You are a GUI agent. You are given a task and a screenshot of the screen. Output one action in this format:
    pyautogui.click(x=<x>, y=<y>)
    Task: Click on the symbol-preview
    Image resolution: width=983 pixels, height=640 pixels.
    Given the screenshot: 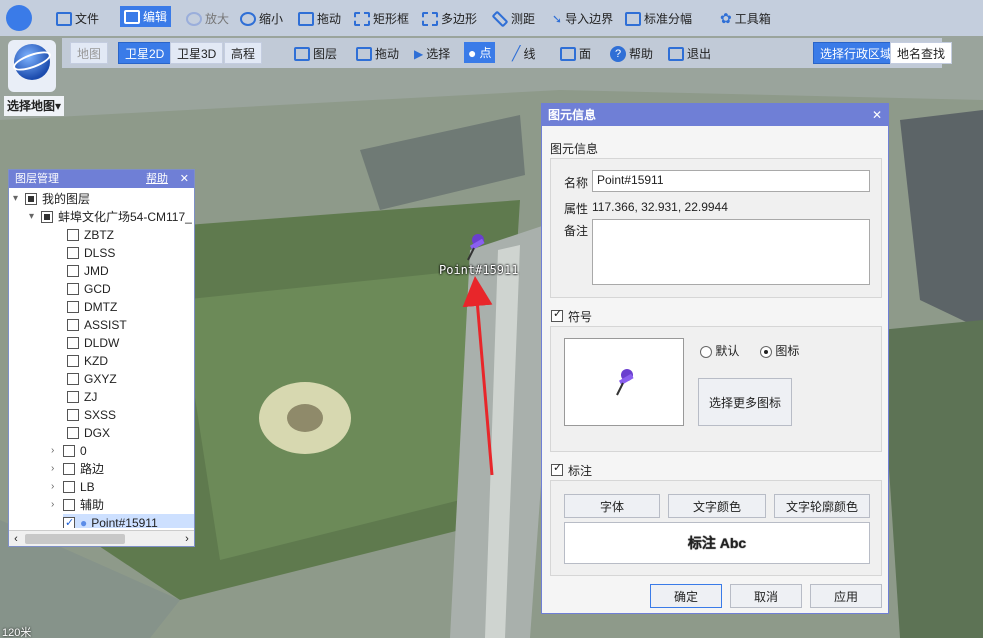 What is the action you would take?
    pyautogui.click(x=624, y=382)
    